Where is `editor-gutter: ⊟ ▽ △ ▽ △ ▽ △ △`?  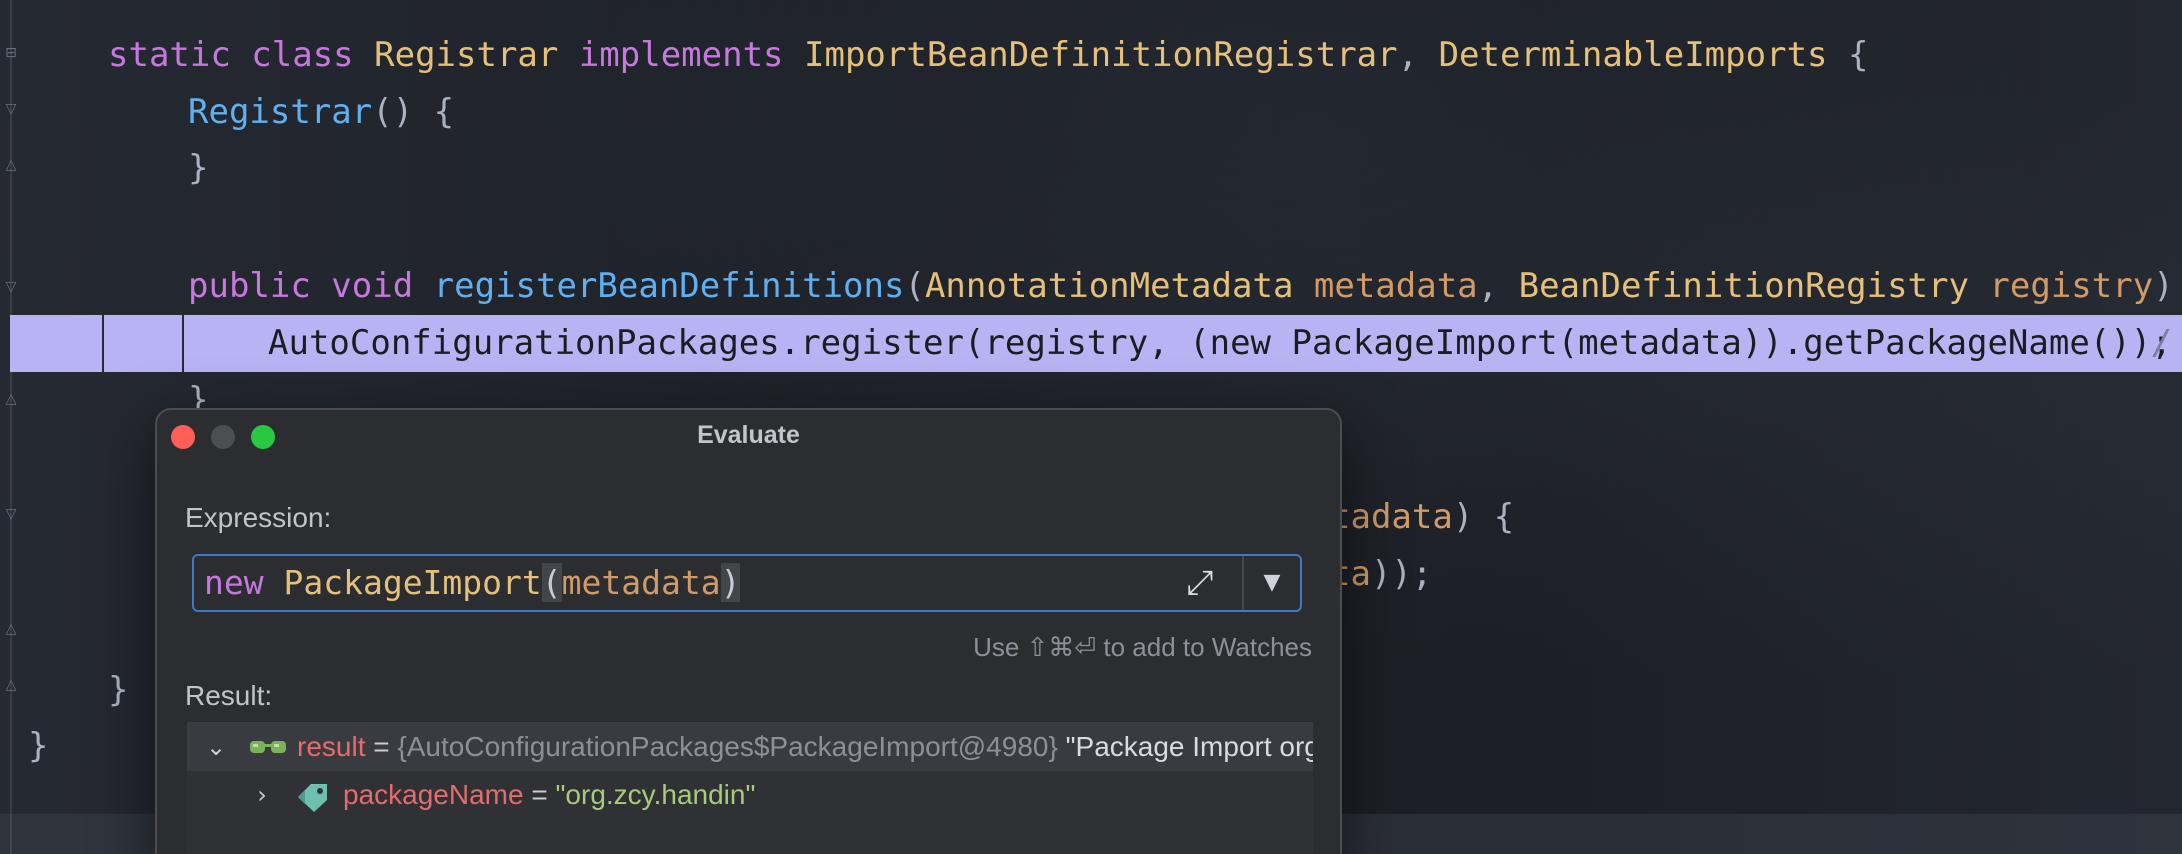 editor-gutter: ⊟ ▽ △ ▽ △ ▽ △ △ is located at coordinates (15, 427).